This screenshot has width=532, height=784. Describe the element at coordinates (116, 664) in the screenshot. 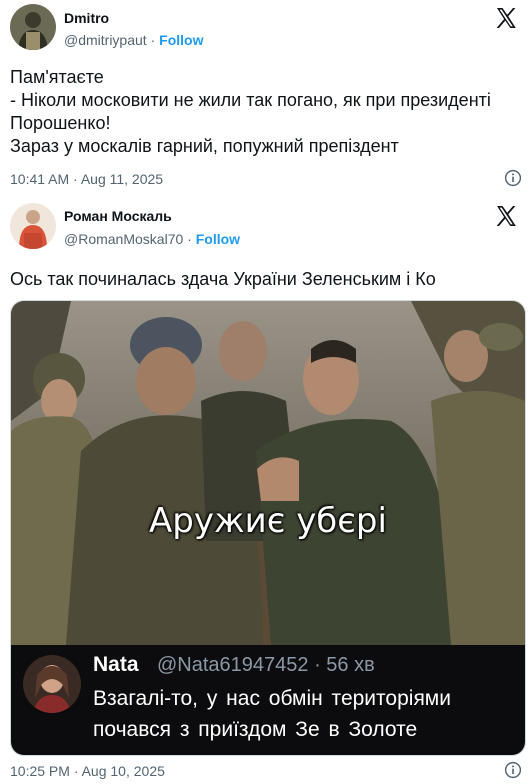

I see `reply-author-name: Nata` at that location.